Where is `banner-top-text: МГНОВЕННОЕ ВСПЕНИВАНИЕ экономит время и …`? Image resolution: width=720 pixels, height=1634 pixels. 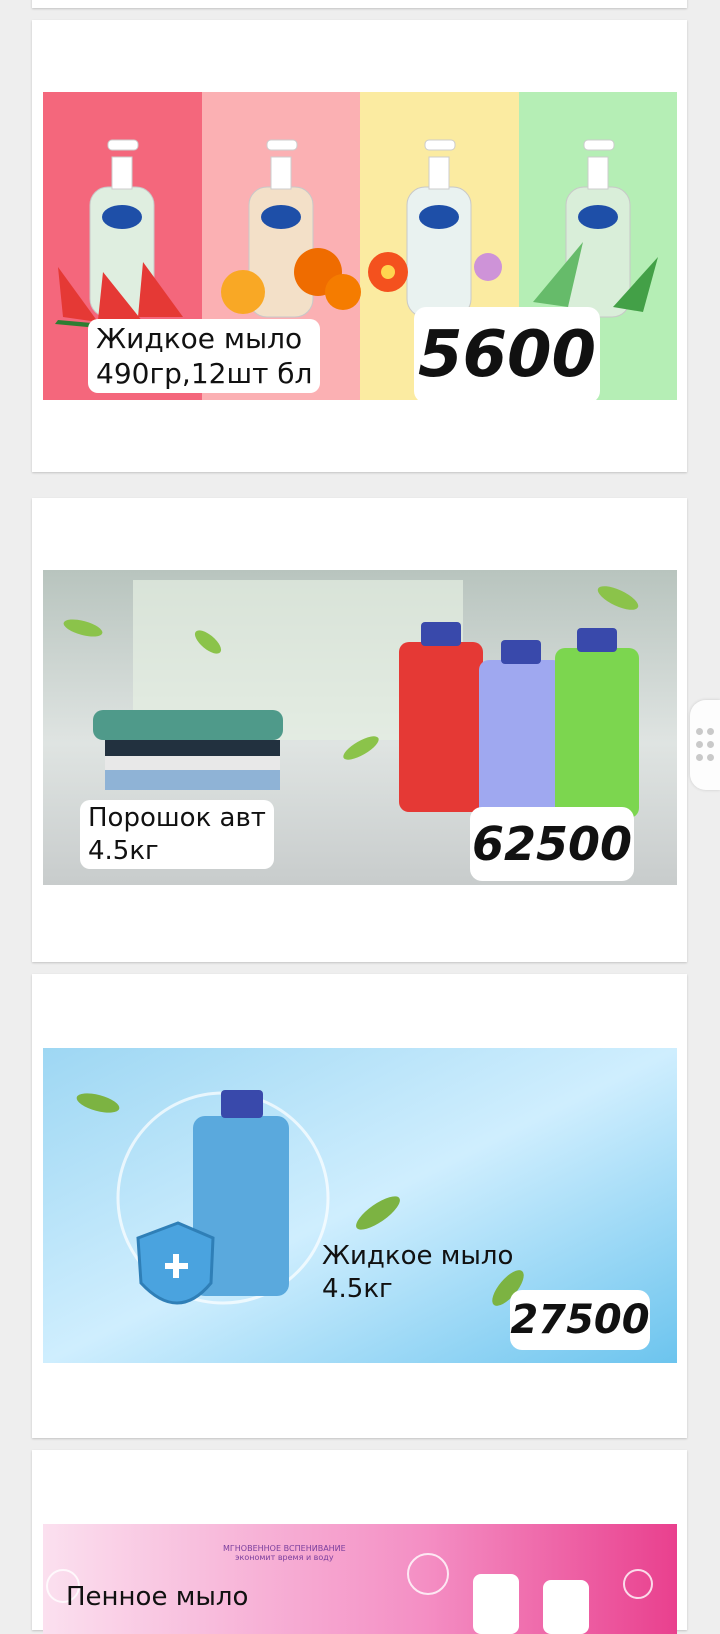 banner-top-text: МГНОВЕННОЕ ВСПЕНИВАНИЕ экономит время и … is located at coordinates (284, 1553).